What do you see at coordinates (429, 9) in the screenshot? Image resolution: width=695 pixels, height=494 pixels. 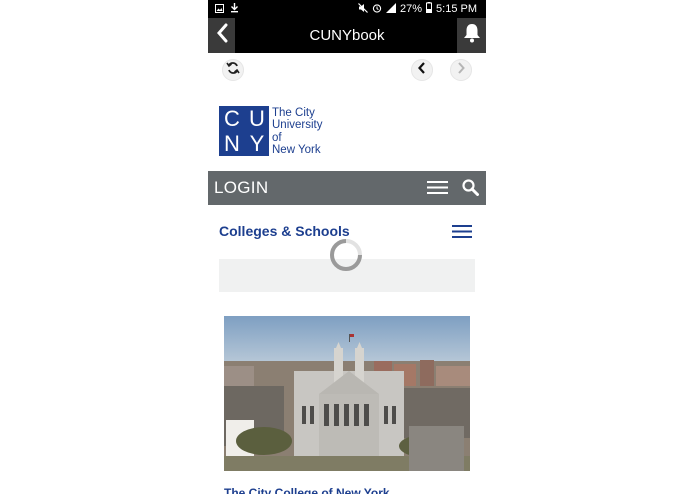 I see `battery-icon` at bounding box center [429, 9].